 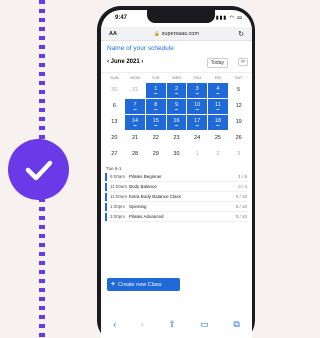 I want to click on calendar-week-row: 13 14 ▬ 15 ▬ 16 ▬ 17 ▬ 18 ▬ 19, so click(x=176, y=122).